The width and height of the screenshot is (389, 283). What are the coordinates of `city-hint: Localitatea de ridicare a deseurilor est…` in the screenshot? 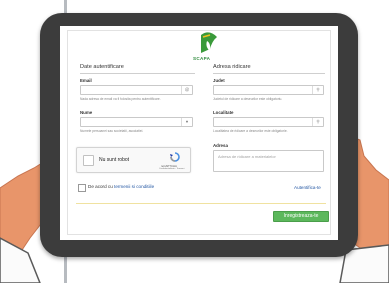 It's located at (250, 131).